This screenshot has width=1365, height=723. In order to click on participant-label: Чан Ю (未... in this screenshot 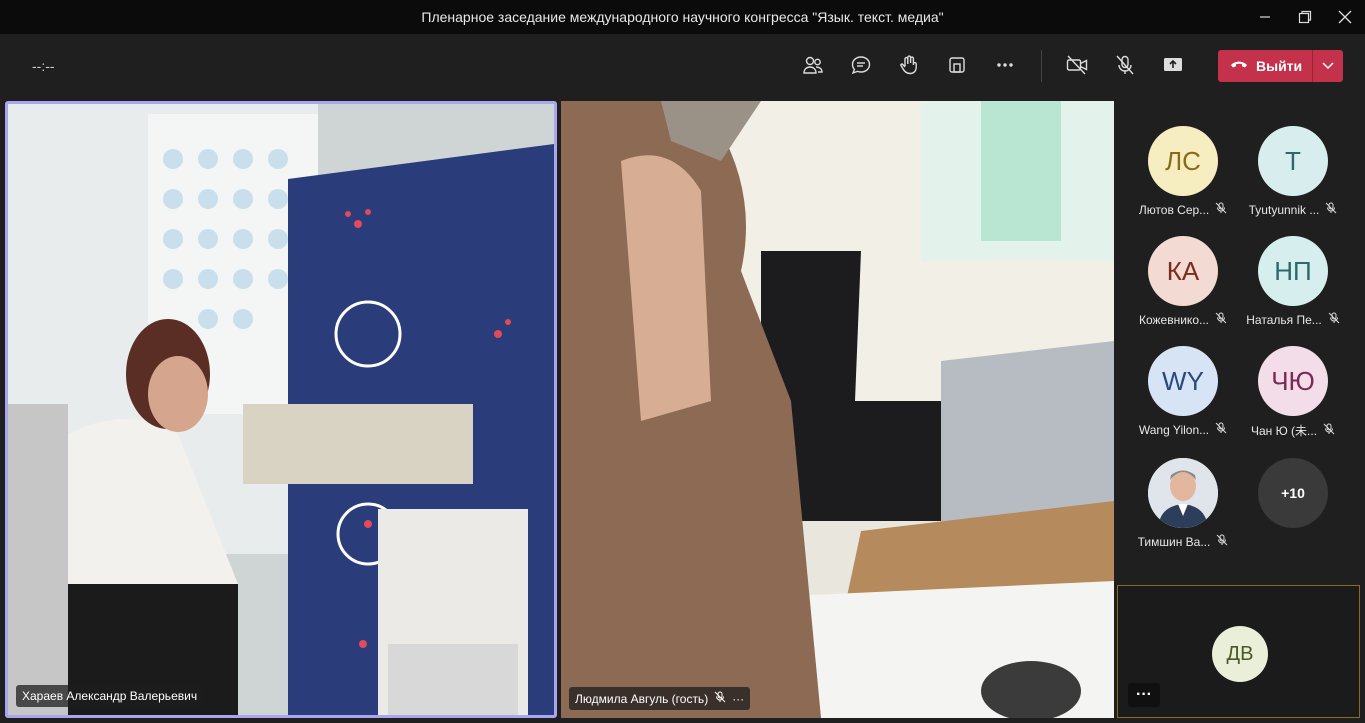, I will do `click(1284, 431)`.